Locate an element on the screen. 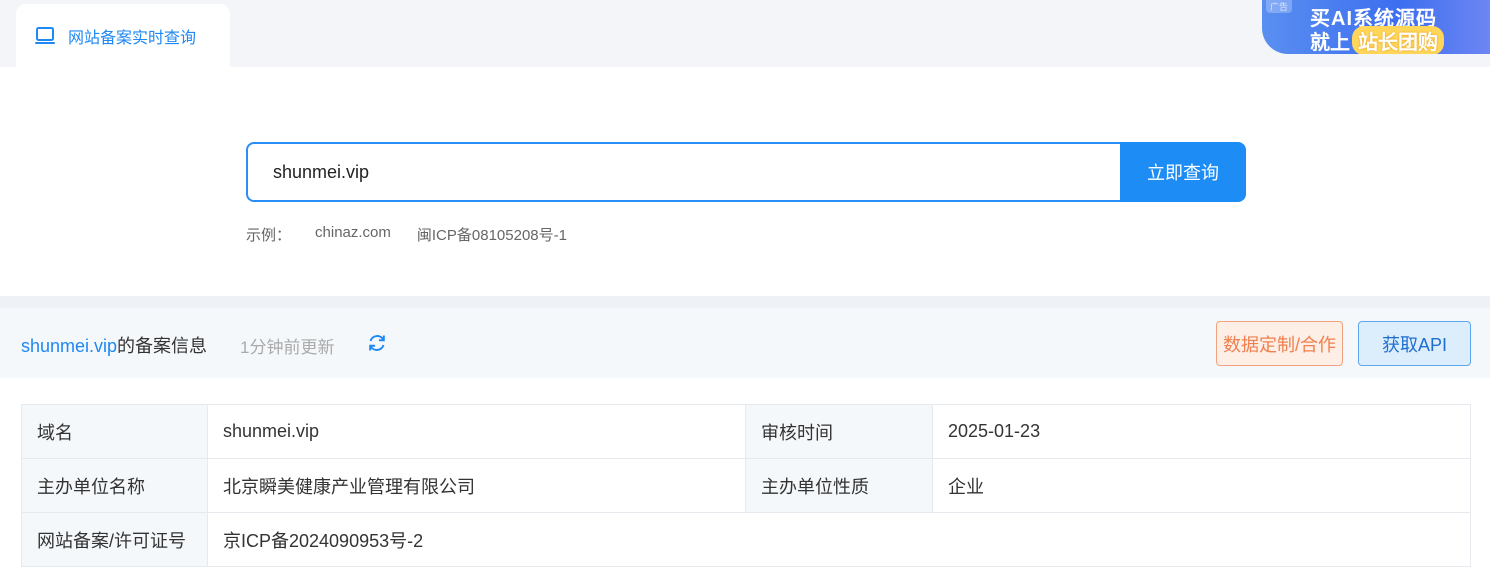 This screenshot has width=1490, height=586. refresh-icon is located at coordinates (377, 343).